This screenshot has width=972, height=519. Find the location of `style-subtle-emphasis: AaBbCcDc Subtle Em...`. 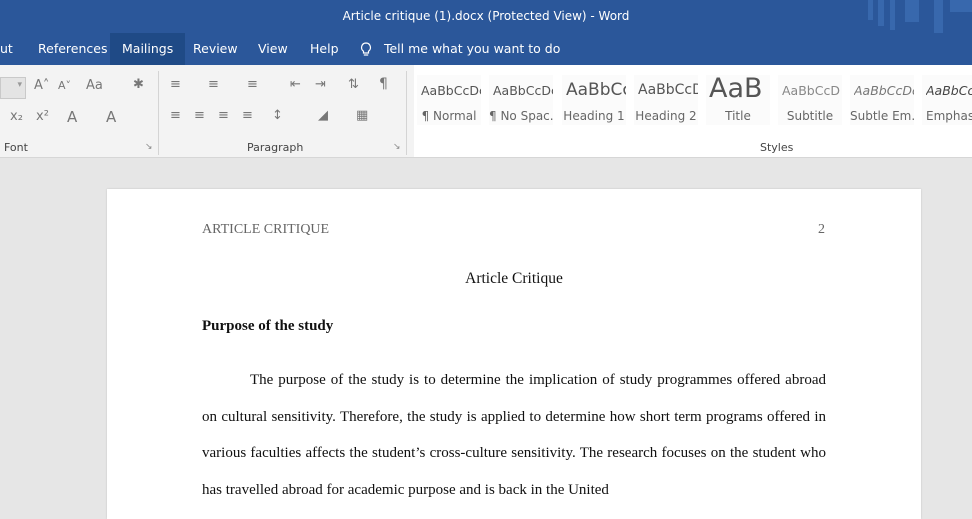

style-subtle-emphasis: AaBbCcDc Subtle Em... is located at coordinates (882, 100).